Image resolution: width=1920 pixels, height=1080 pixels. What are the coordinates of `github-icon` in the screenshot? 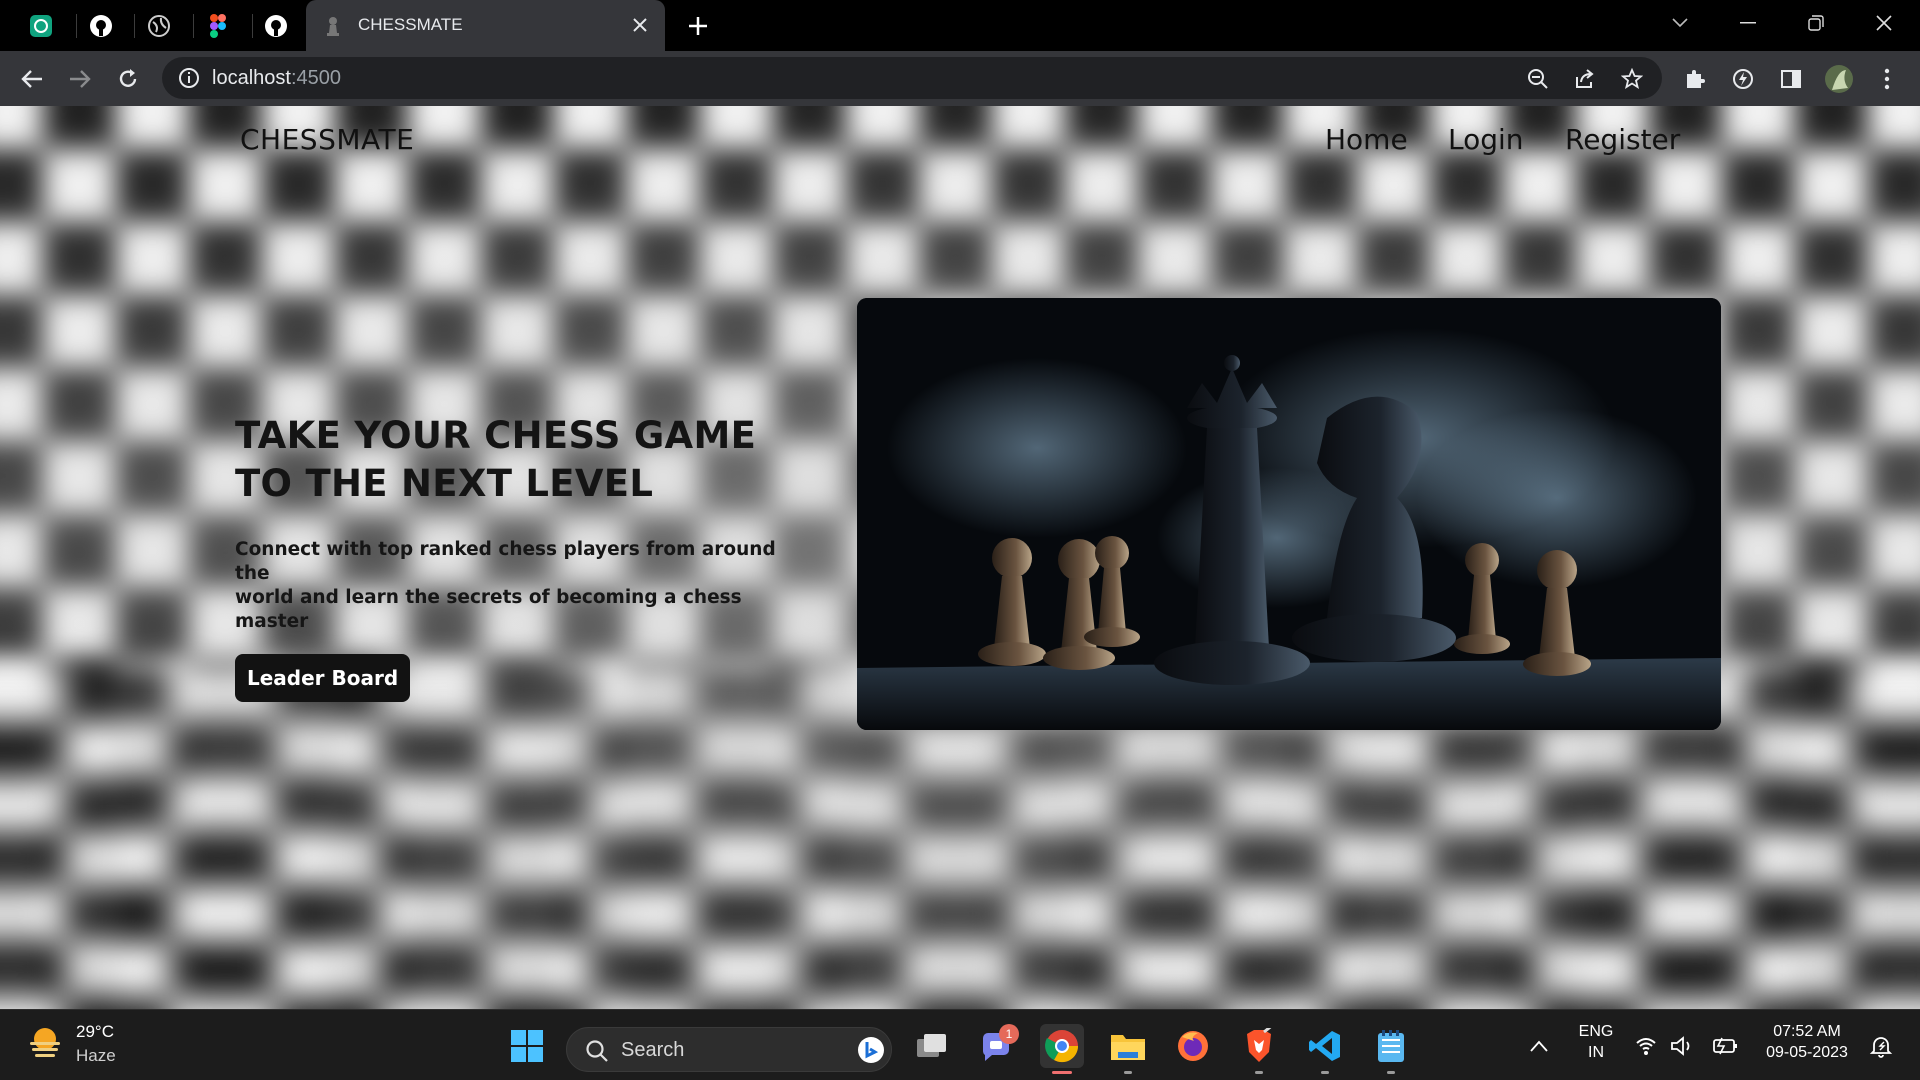 It's located at (101, 26).